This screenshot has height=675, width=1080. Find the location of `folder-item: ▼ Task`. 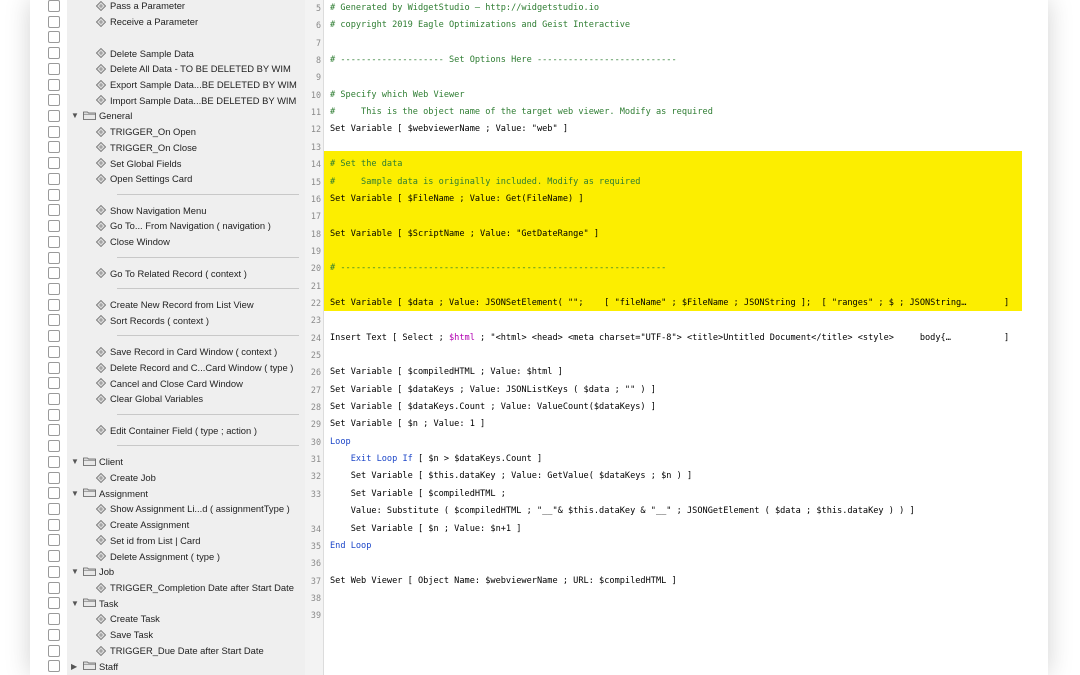

folder-item: ▼ Task is located at coordinates (186, 603).